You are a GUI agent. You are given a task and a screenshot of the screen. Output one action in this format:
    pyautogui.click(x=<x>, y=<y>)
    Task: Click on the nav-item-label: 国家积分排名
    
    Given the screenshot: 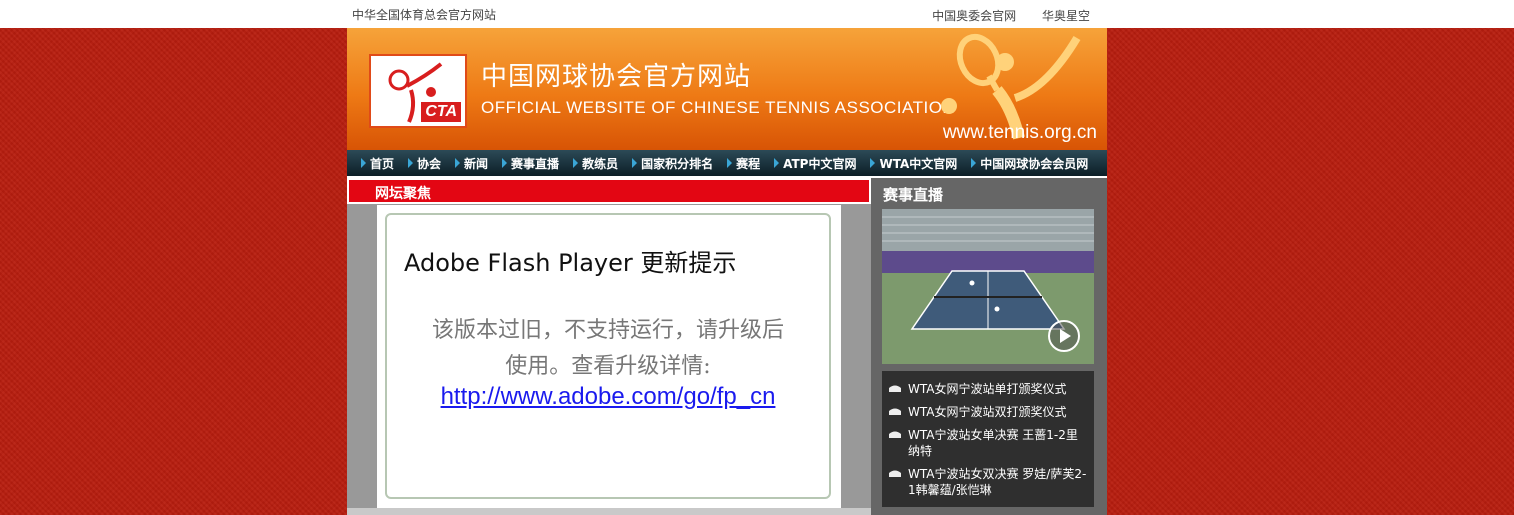 What is the action you would take?
    pyautogui.click(x=677, y=163)
    